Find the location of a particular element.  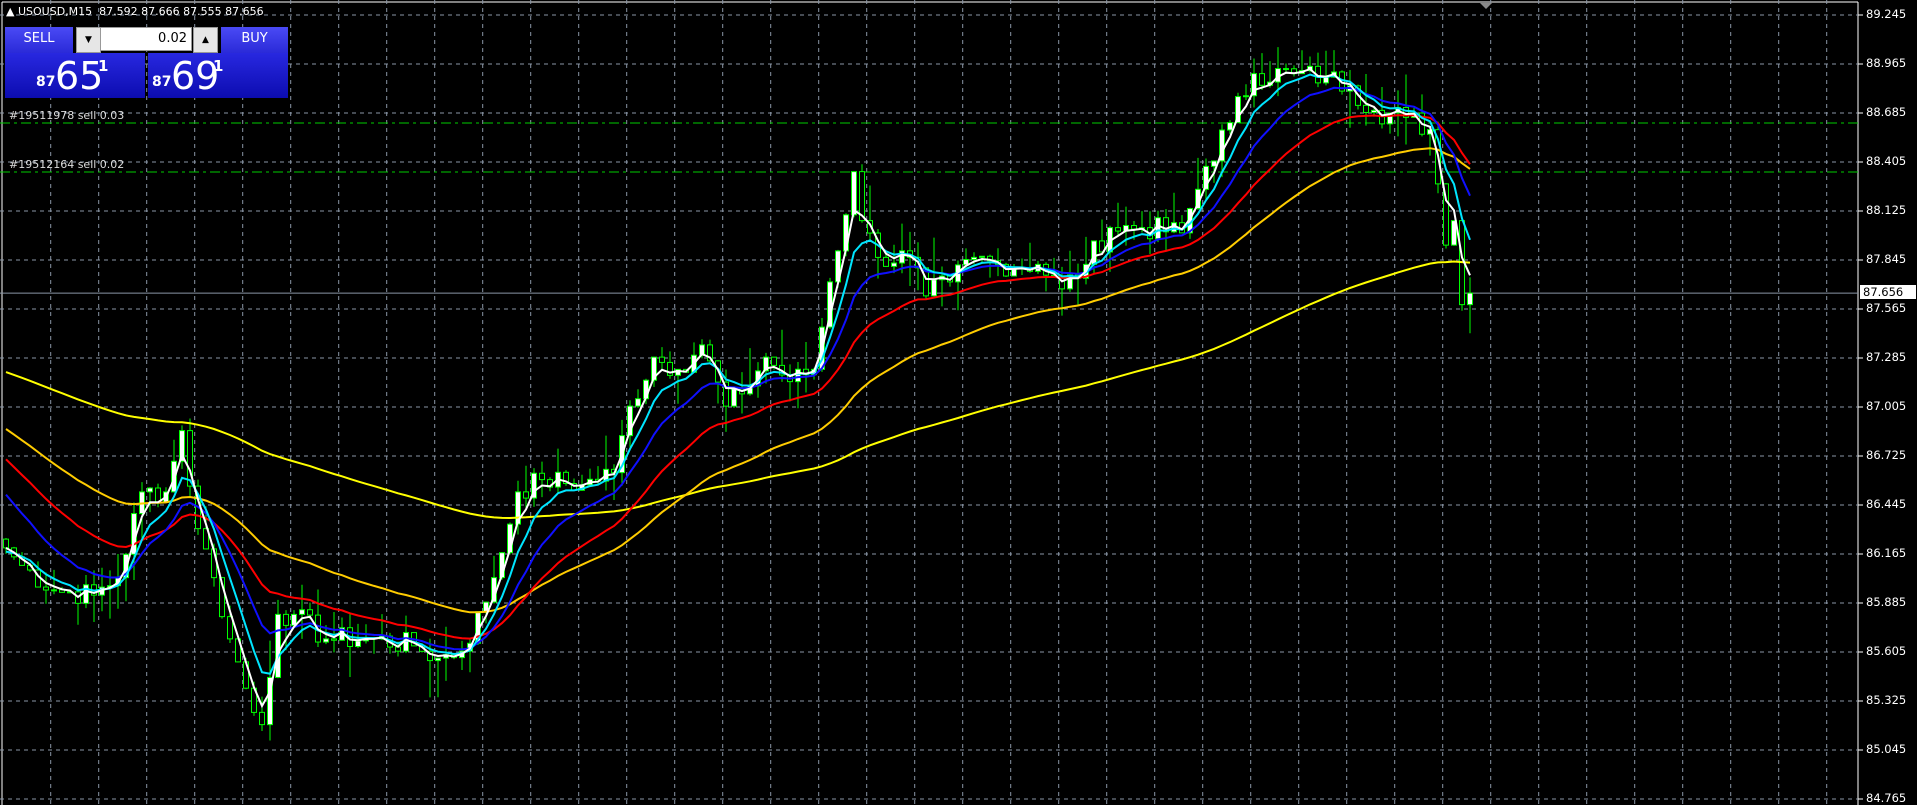

order-label: #19511978 sell 0.03 is located at coordinates (66, 115).